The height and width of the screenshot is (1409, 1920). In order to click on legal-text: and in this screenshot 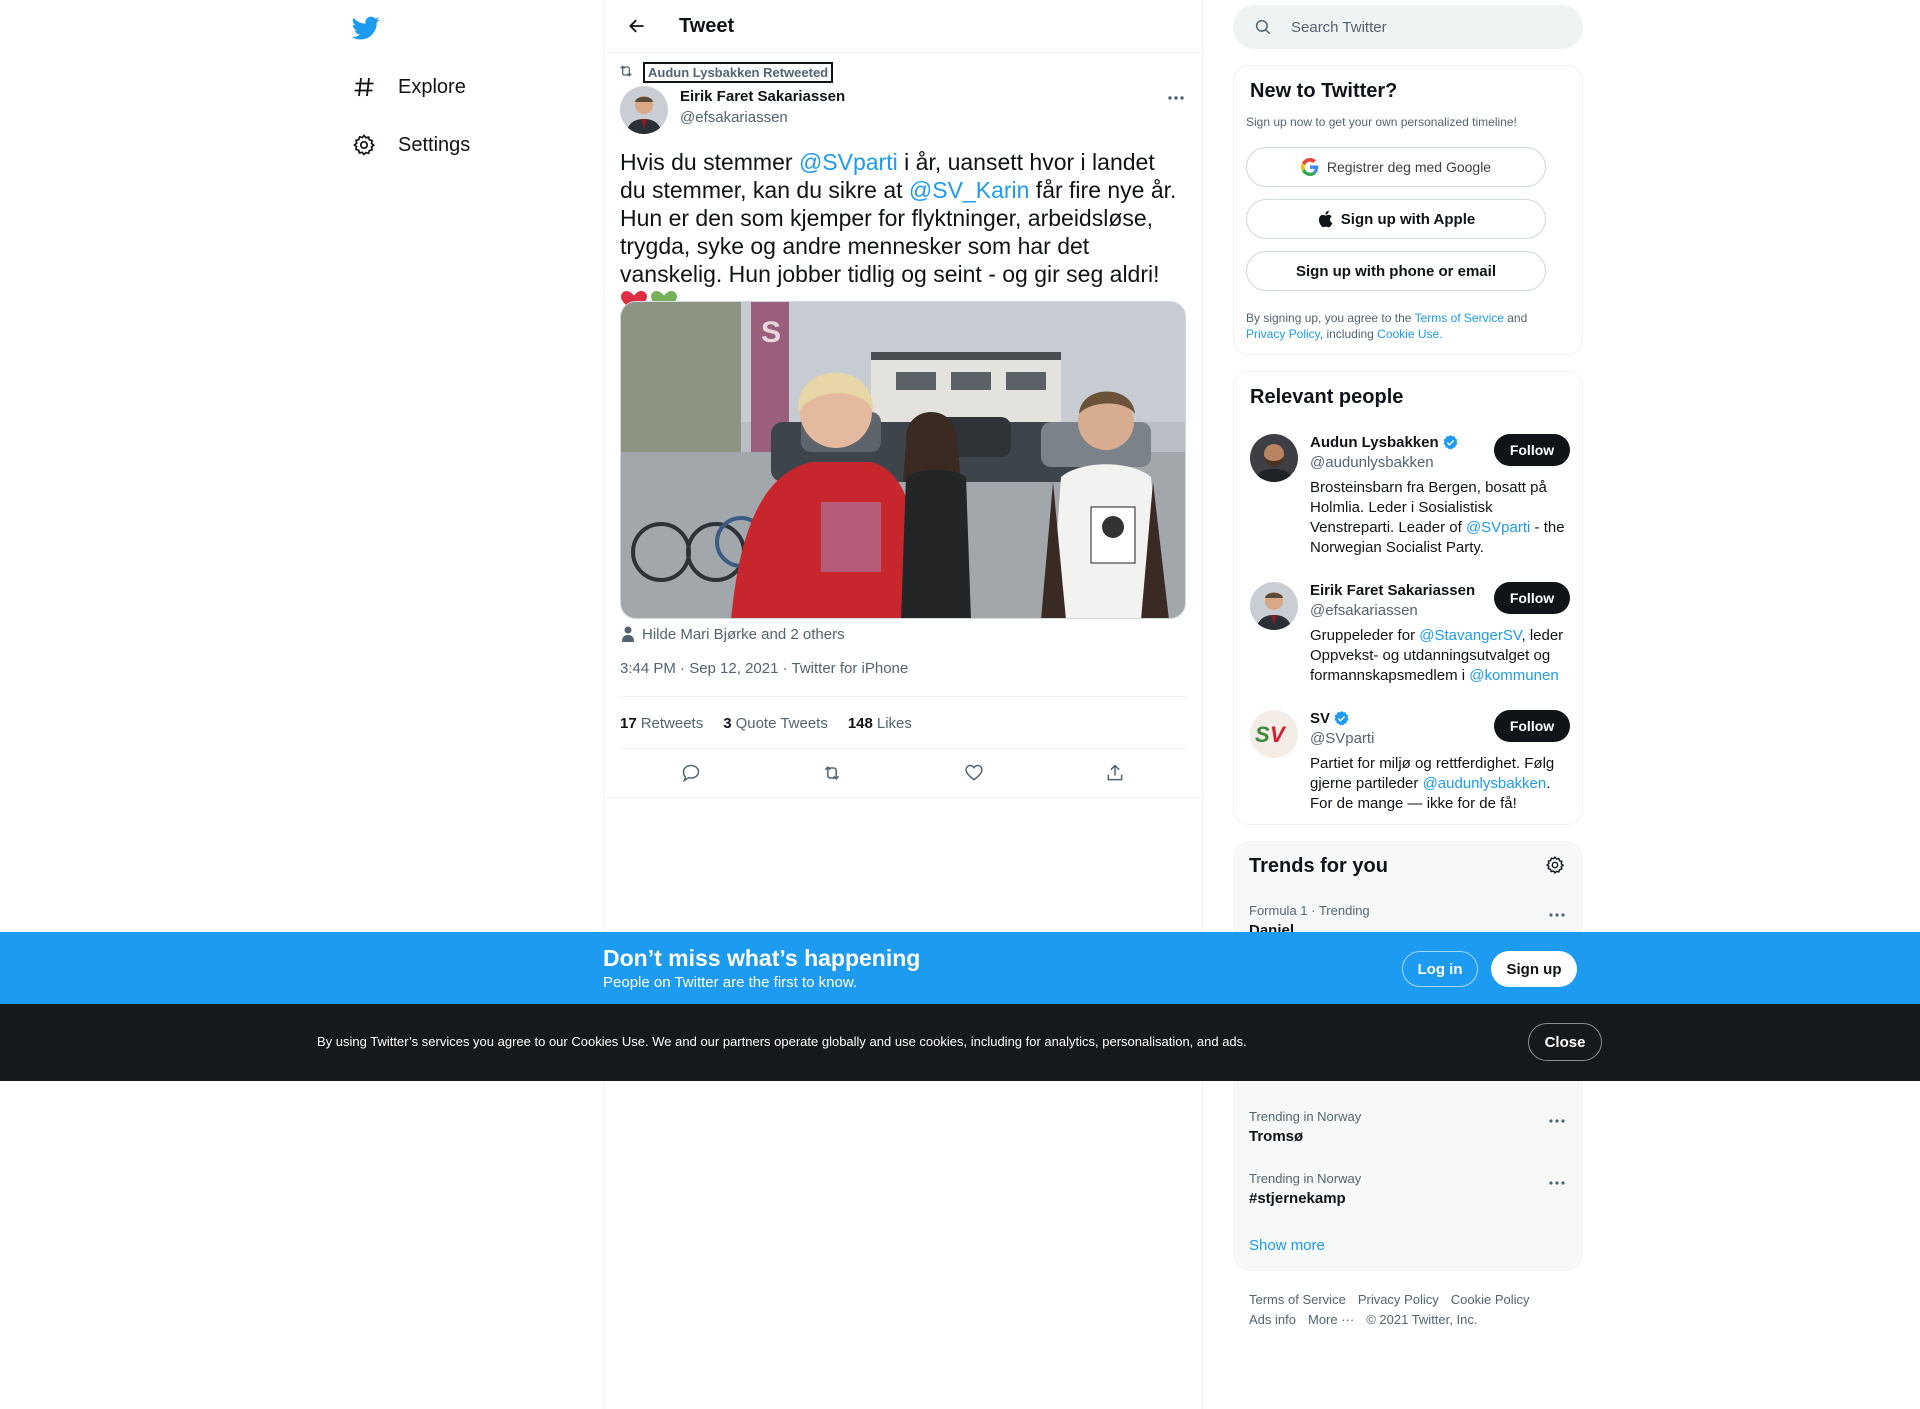, I will do `click(1515, 318)`.